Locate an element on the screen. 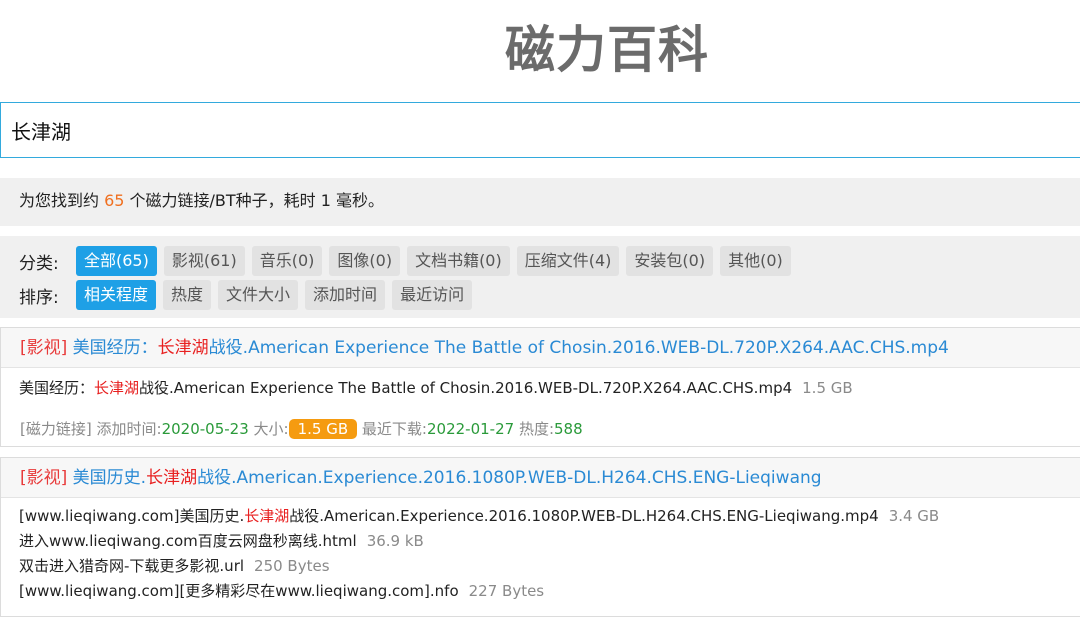  category-chip-archive: 压缩文件(4) is located at coordinates (568, 261).